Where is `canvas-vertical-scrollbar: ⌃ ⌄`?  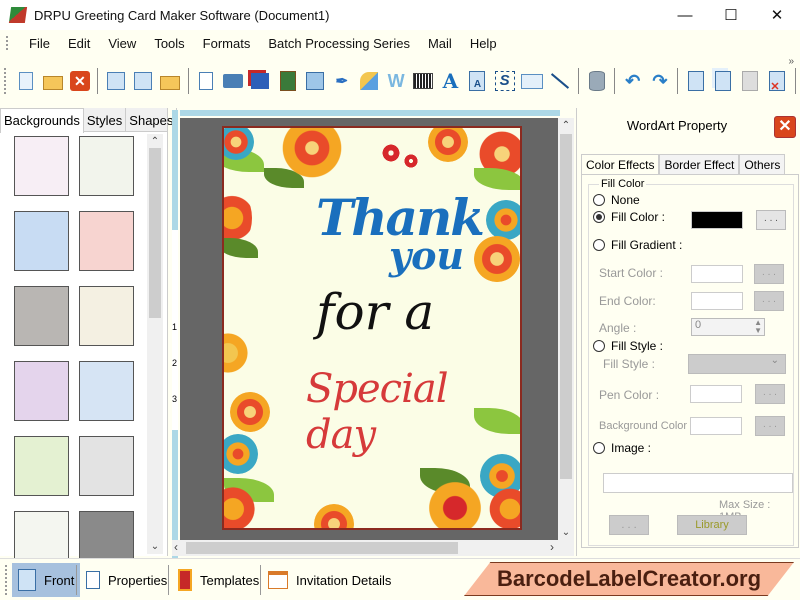 canvas-vertical-scrollbar: ⌃ ⌄ is located at coordinates (566, 329).